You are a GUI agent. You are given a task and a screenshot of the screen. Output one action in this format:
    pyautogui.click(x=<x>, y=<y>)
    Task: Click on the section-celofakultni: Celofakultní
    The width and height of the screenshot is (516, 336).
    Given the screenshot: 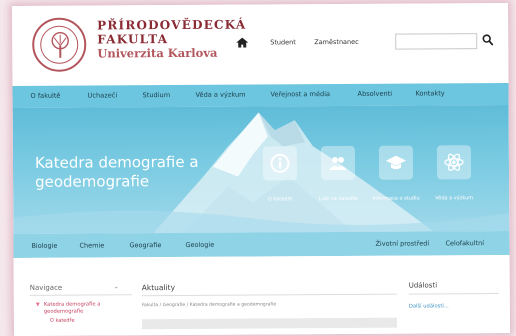 What is the action you would take?
    pyautogui.click(x=464, y=243)
    